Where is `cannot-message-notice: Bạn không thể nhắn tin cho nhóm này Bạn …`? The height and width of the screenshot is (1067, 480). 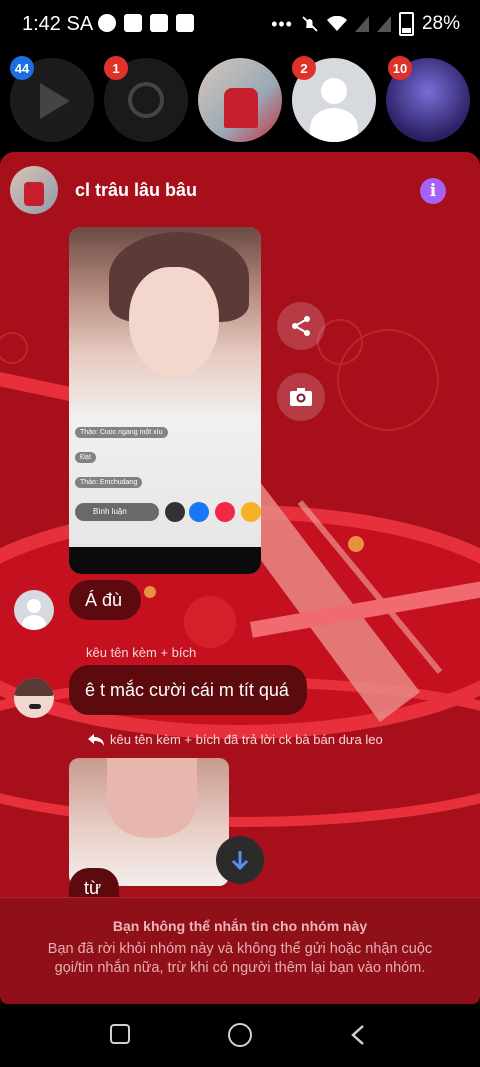
cannot-message-notice: Bạn không thể nhắn tin cho nhóm này Bạn … is located at coordinates (240, 950).